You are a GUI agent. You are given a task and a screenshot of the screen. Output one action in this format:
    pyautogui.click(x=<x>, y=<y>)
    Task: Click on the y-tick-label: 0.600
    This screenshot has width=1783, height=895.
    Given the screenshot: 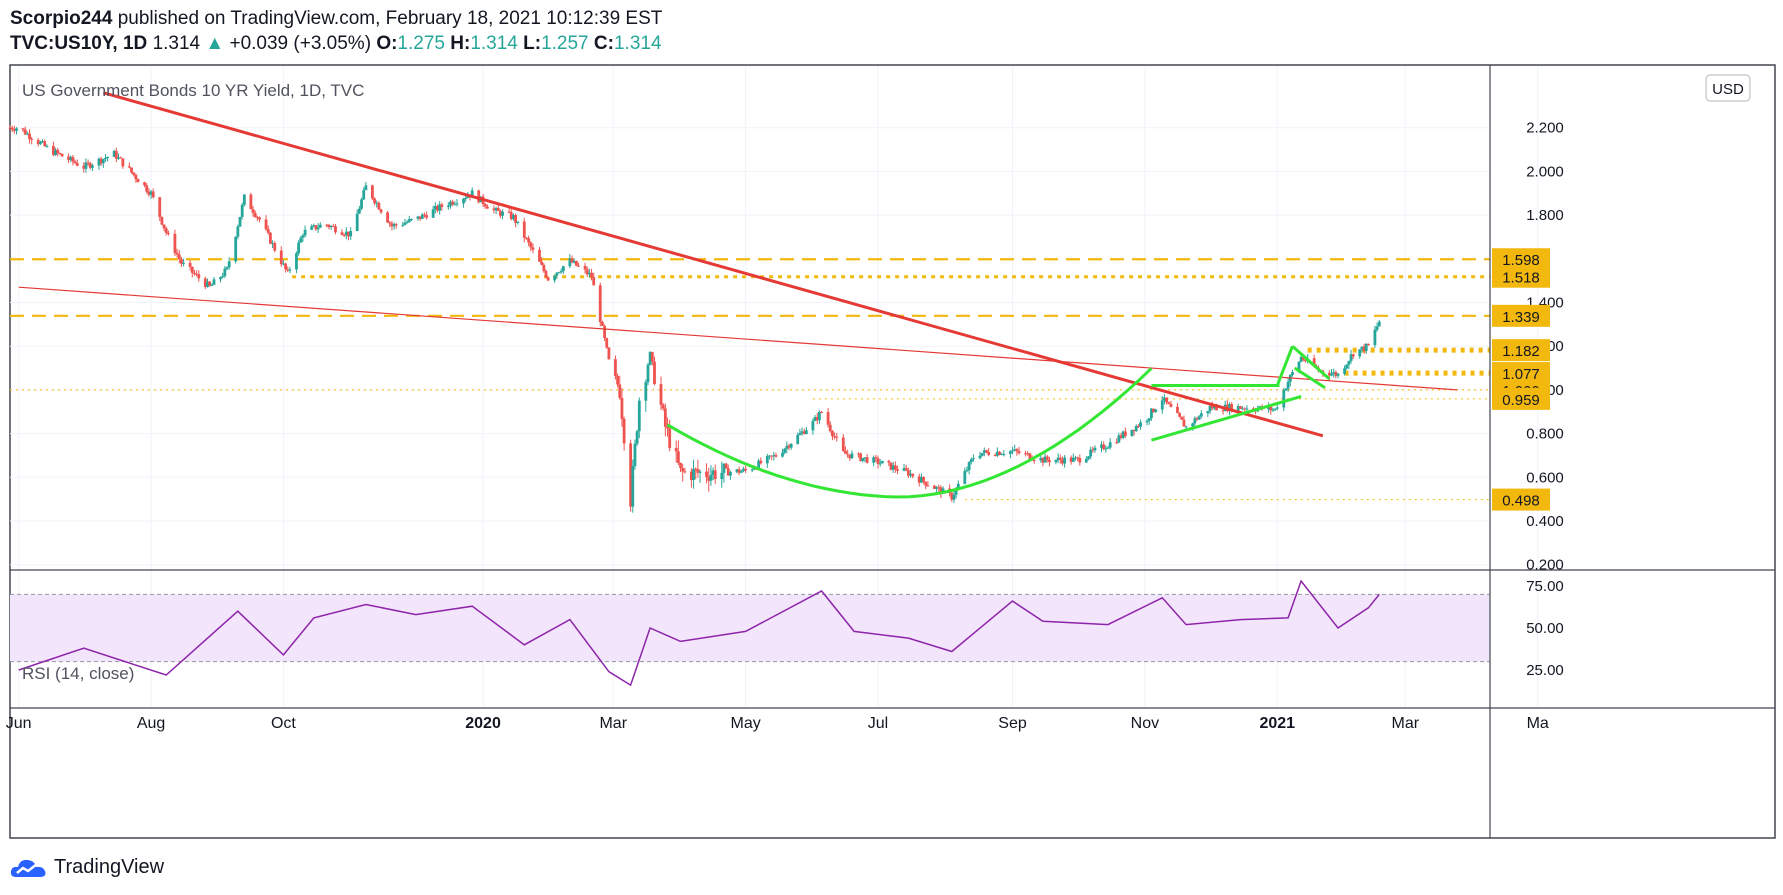 What is the action you would take?
    pyautogui.click(x=1545, y=477)
    